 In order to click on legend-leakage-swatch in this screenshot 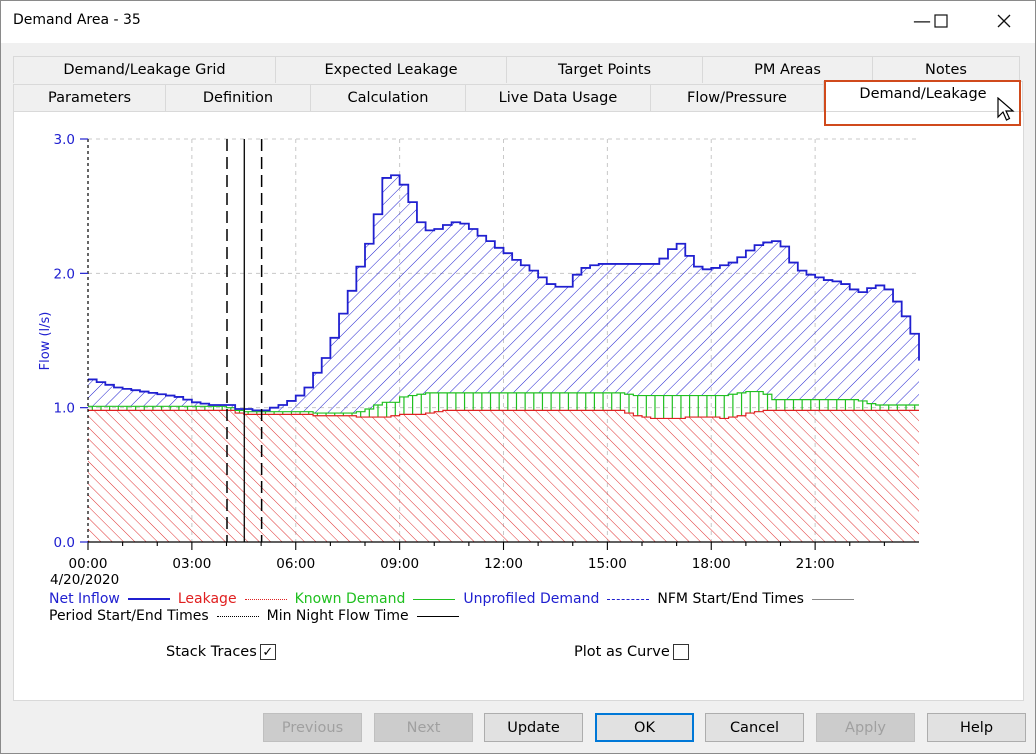, I will do `click(265, 599)`.